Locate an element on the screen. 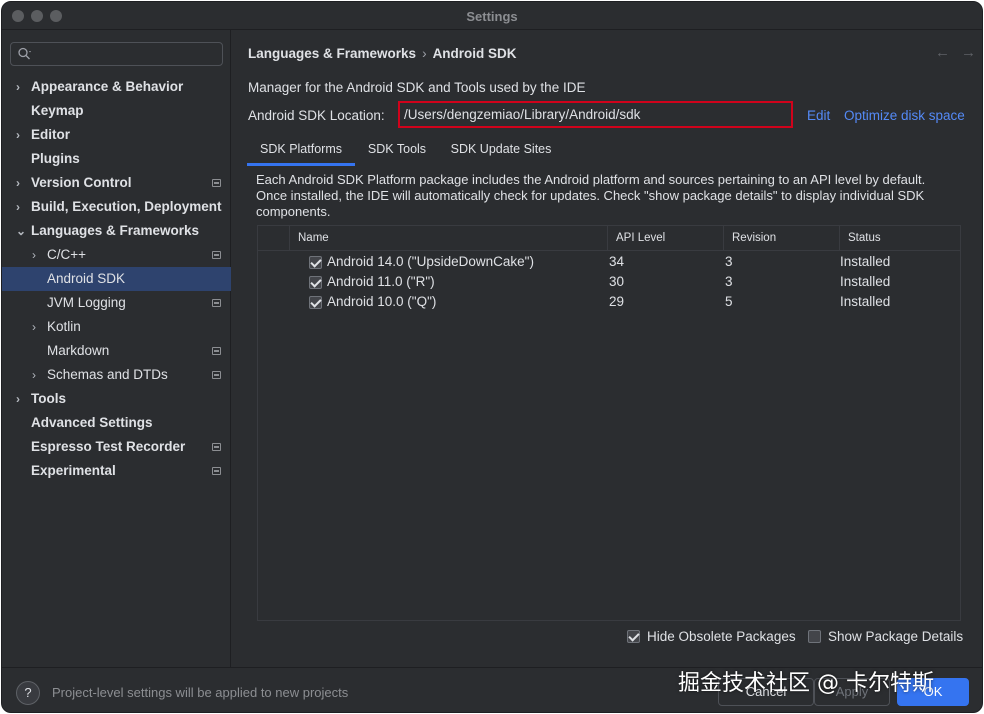 The image size is (984, 714). sidebar-item-keymap: Keymap is located at coordinates (116, 111).